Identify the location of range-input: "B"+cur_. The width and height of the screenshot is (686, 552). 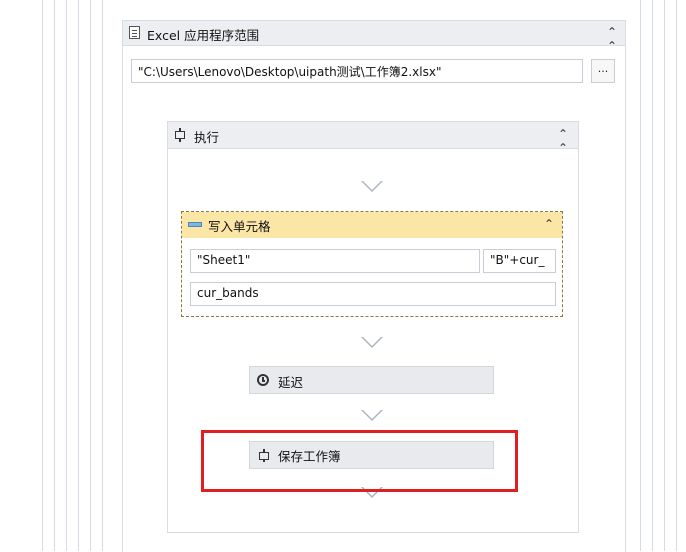
(519, 261).